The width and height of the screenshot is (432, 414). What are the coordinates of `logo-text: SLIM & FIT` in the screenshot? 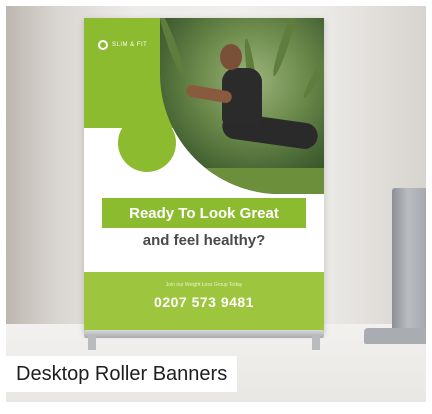 It's located at (130, 45).